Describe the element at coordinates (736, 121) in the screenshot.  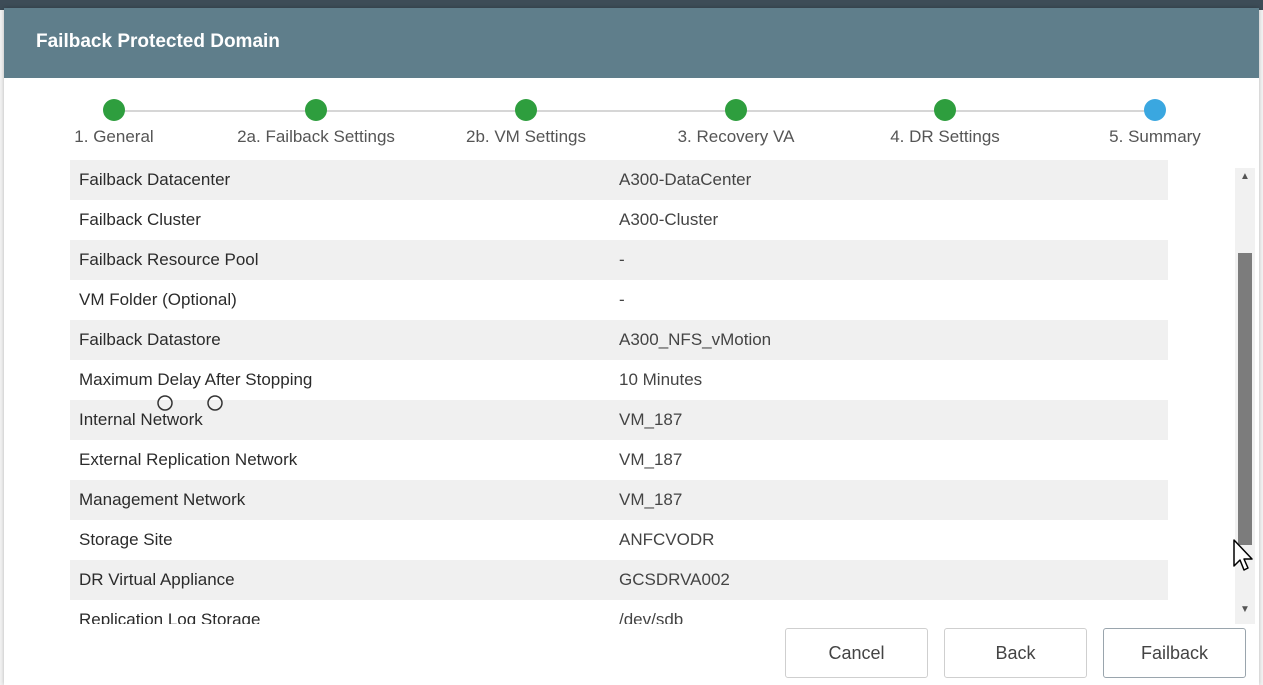
I see `step-recovery-va: 3. Recovery VA` at that location.